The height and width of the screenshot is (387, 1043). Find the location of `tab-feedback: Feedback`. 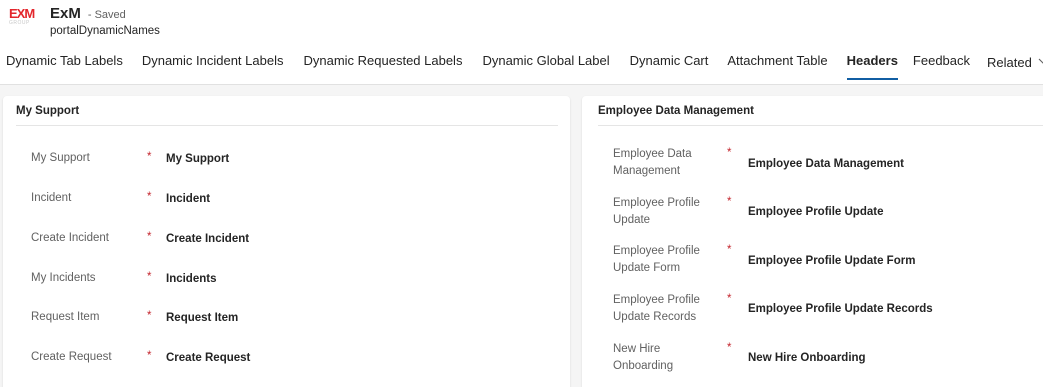

tab-feedback: Feedback is located at coordinates (941, 68).